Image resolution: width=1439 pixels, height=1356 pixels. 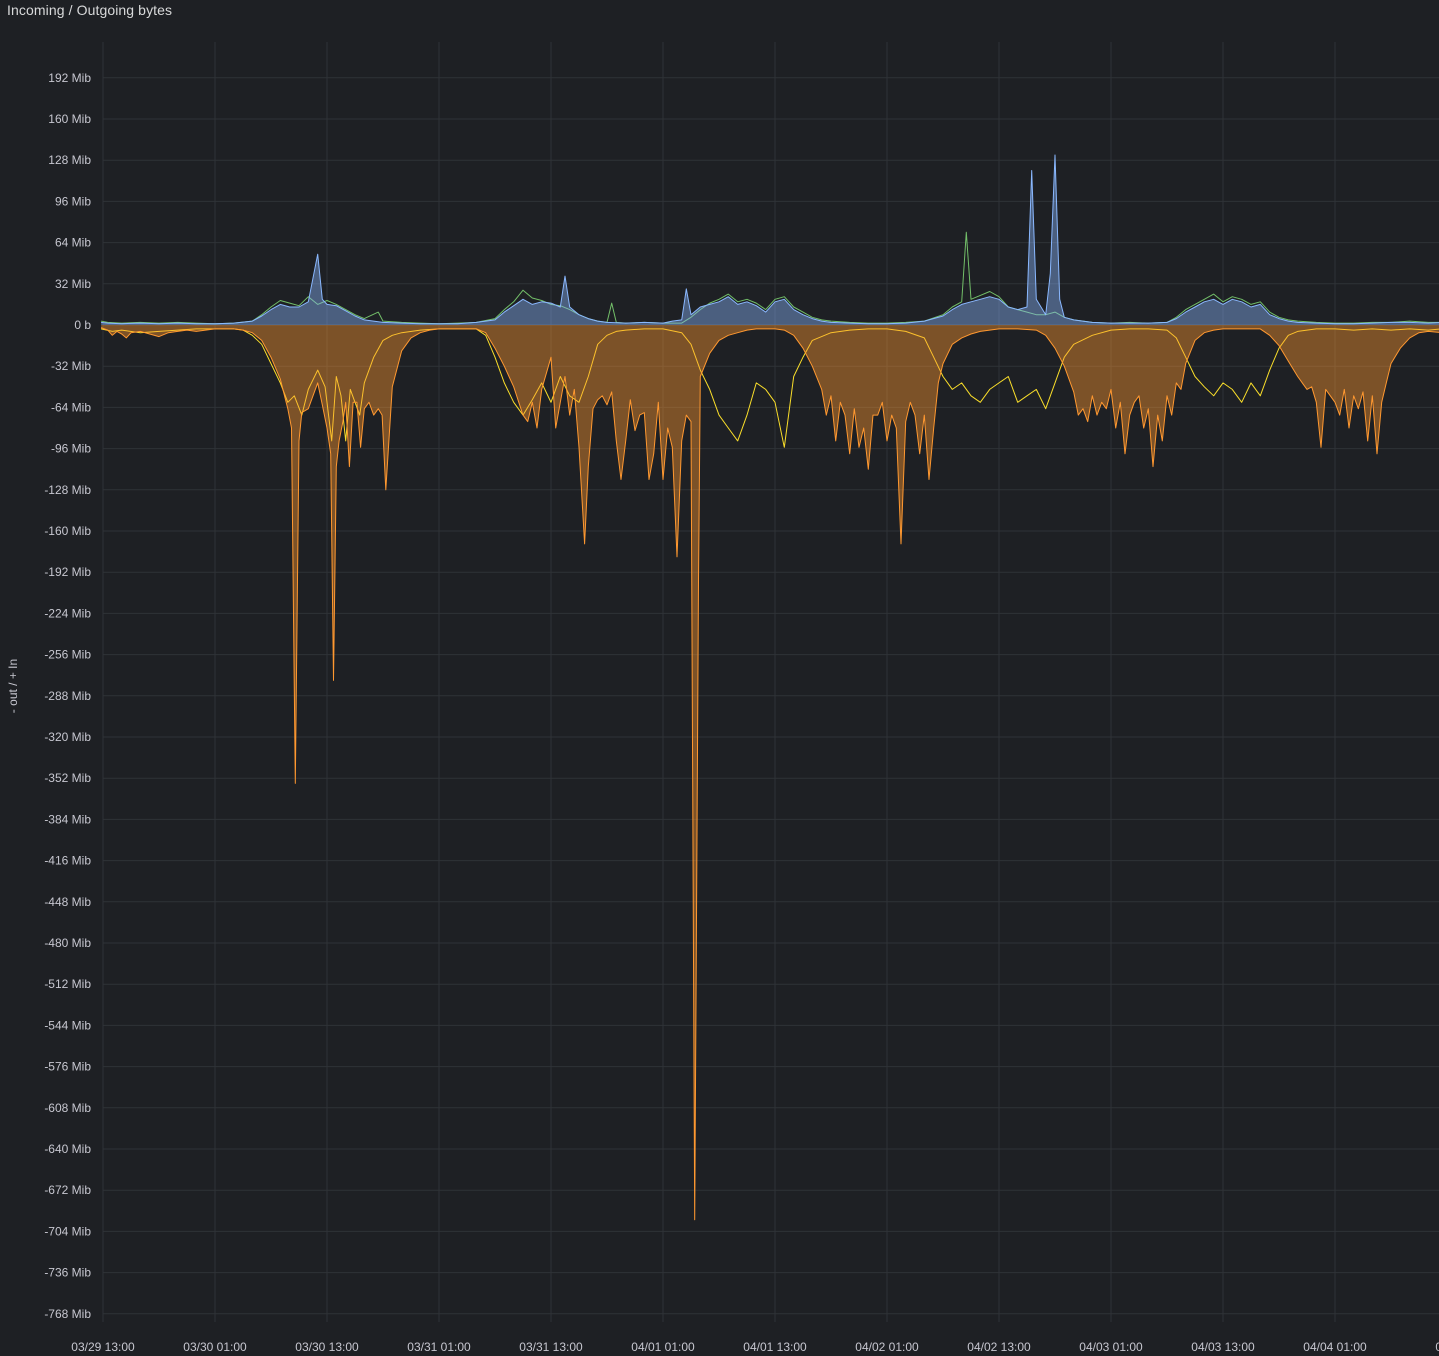 What do you see at coordinates (1111, 1347) in the screenshot?
I see `x-tick-label: 04/03 01:00` at bounding box center [1111, 1347].